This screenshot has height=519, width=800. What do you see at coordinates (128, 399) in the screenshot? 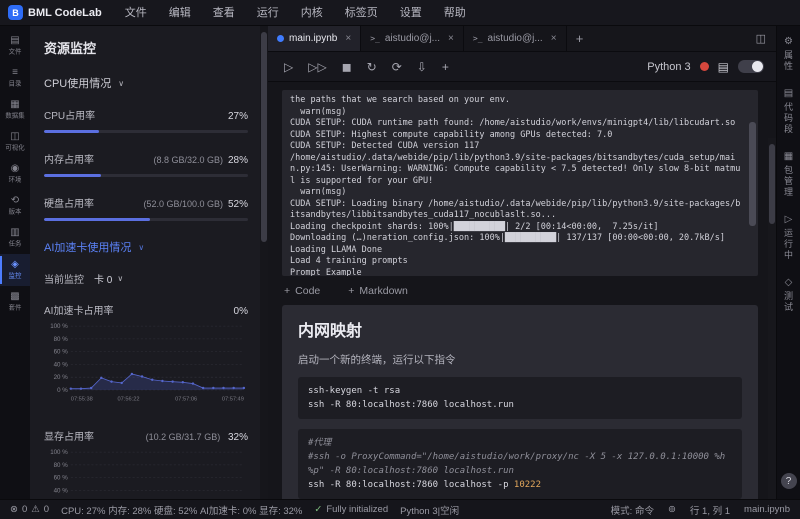
I see `svg-text: 07:56:22` at bounding box center [128, 399].